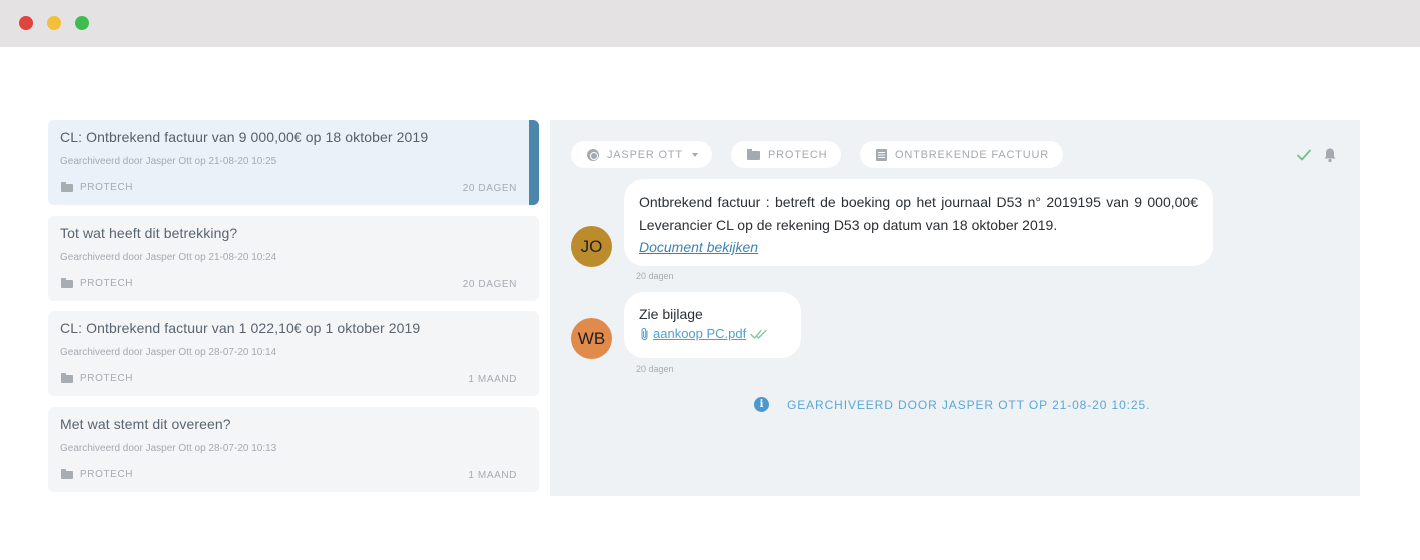 The image size is (1420, 560). What do you see at coordinates (972, 154) in the screenshot?
I see `category-chip-label: ONTBREKENDE FACTUUR` at bounding box center [972, 154].